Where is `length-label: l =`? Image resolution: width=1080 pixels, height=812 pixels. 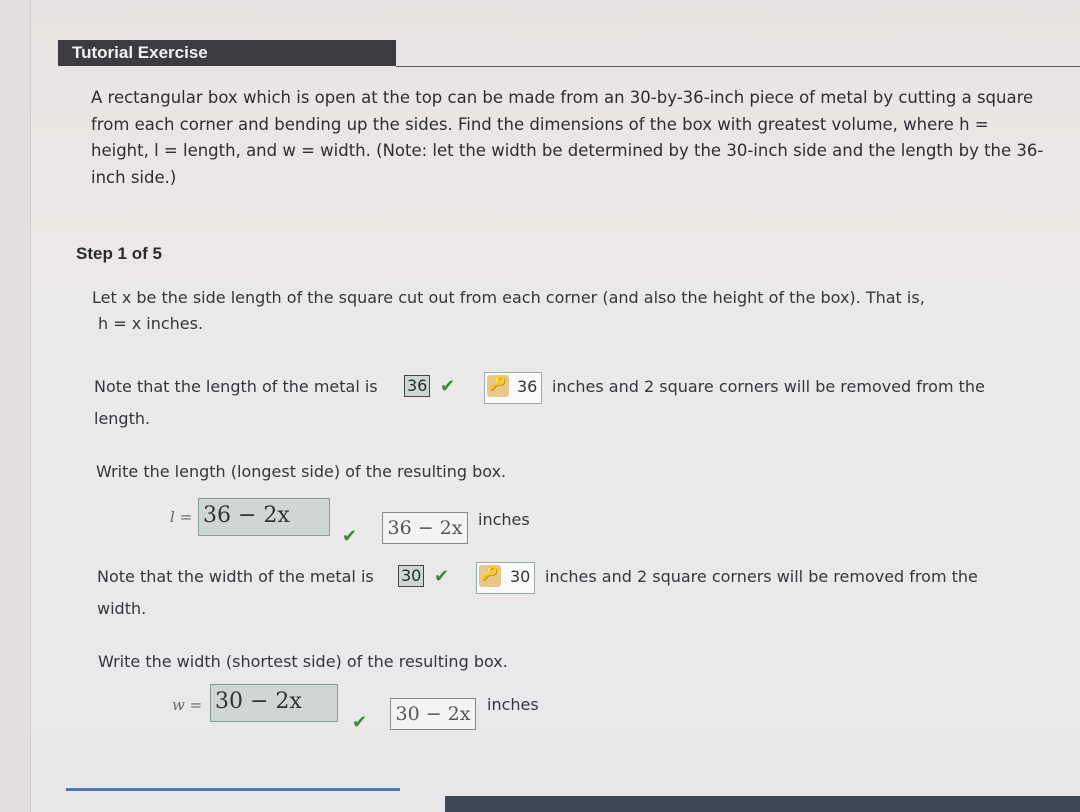
length-label: l = is located at coordinates (181, 517).